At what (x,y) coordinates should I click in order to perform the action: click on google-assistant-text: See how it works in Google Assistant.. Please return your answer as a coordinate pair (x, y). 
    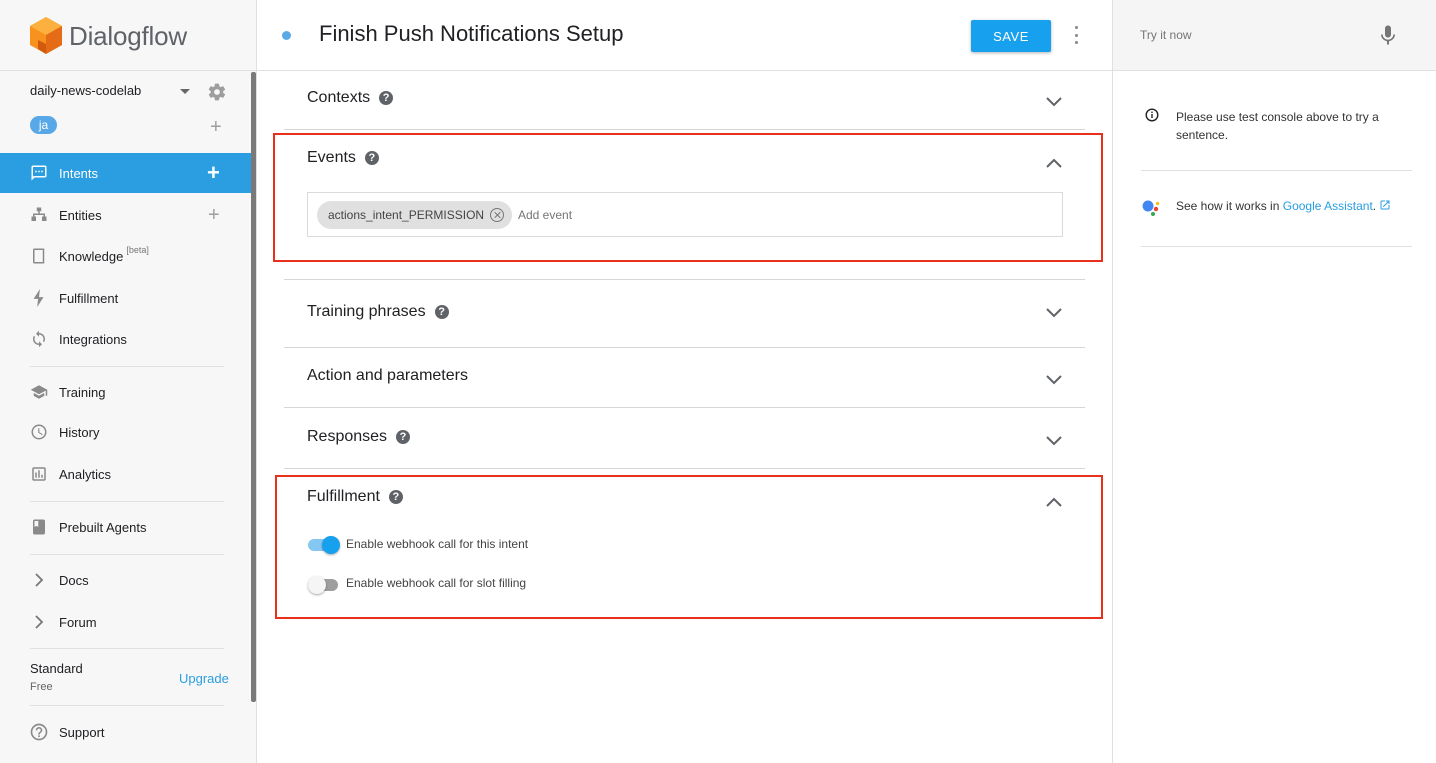
    Looking at the image, I should click on (1283, 206).